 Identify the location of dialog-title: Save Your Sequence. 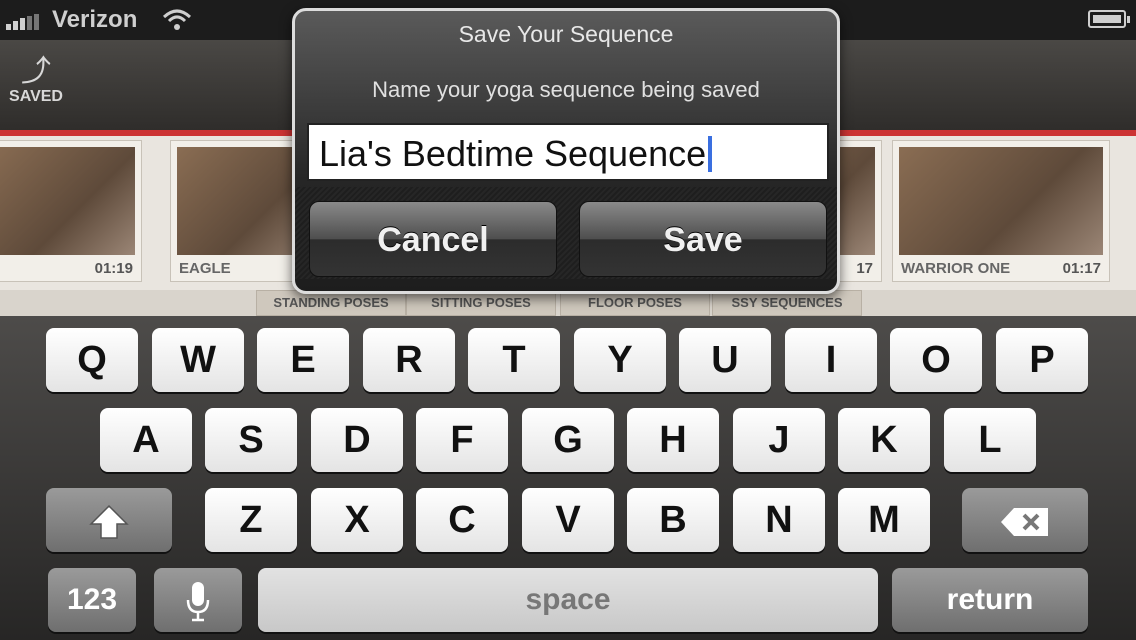
(566, 34).